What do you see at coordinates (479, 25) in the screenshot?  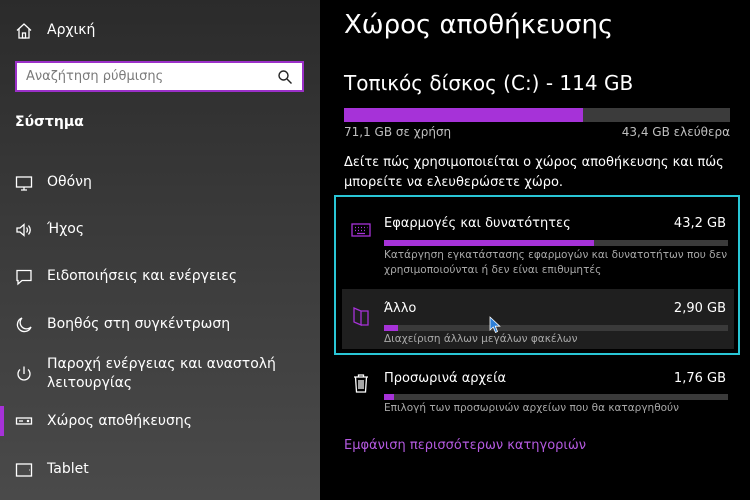 I see `page-title: Χώρος αποθήκευσης` at bounding box center [479, 25].